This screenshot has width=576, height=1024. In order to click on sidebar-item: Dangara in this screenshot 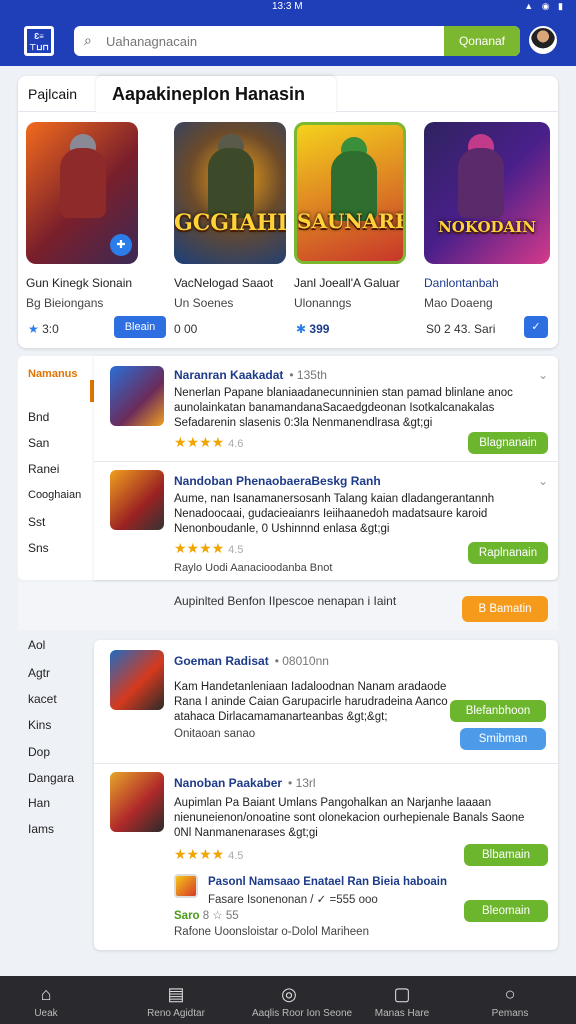, I will do `click(51, 778)`.